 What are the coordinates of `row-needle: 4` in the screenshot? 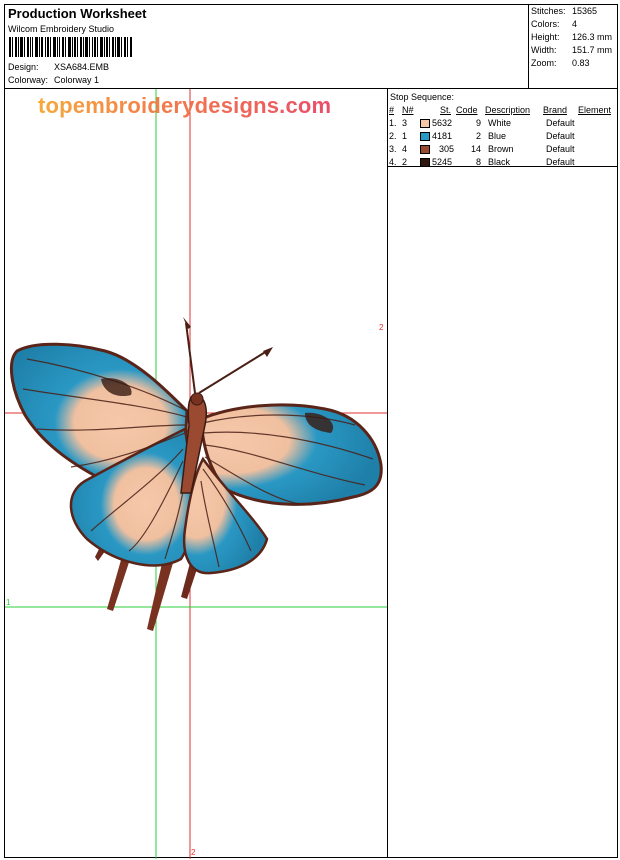 It's located at (405, 149).